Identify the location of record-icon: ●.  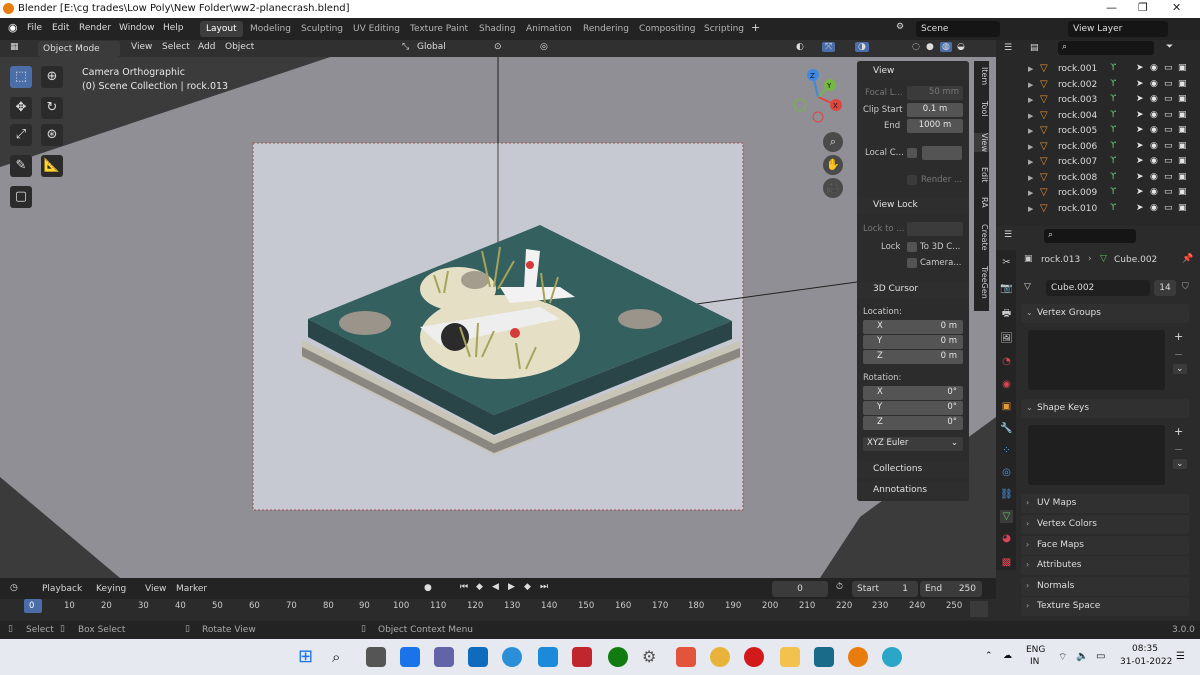
(428, 588).